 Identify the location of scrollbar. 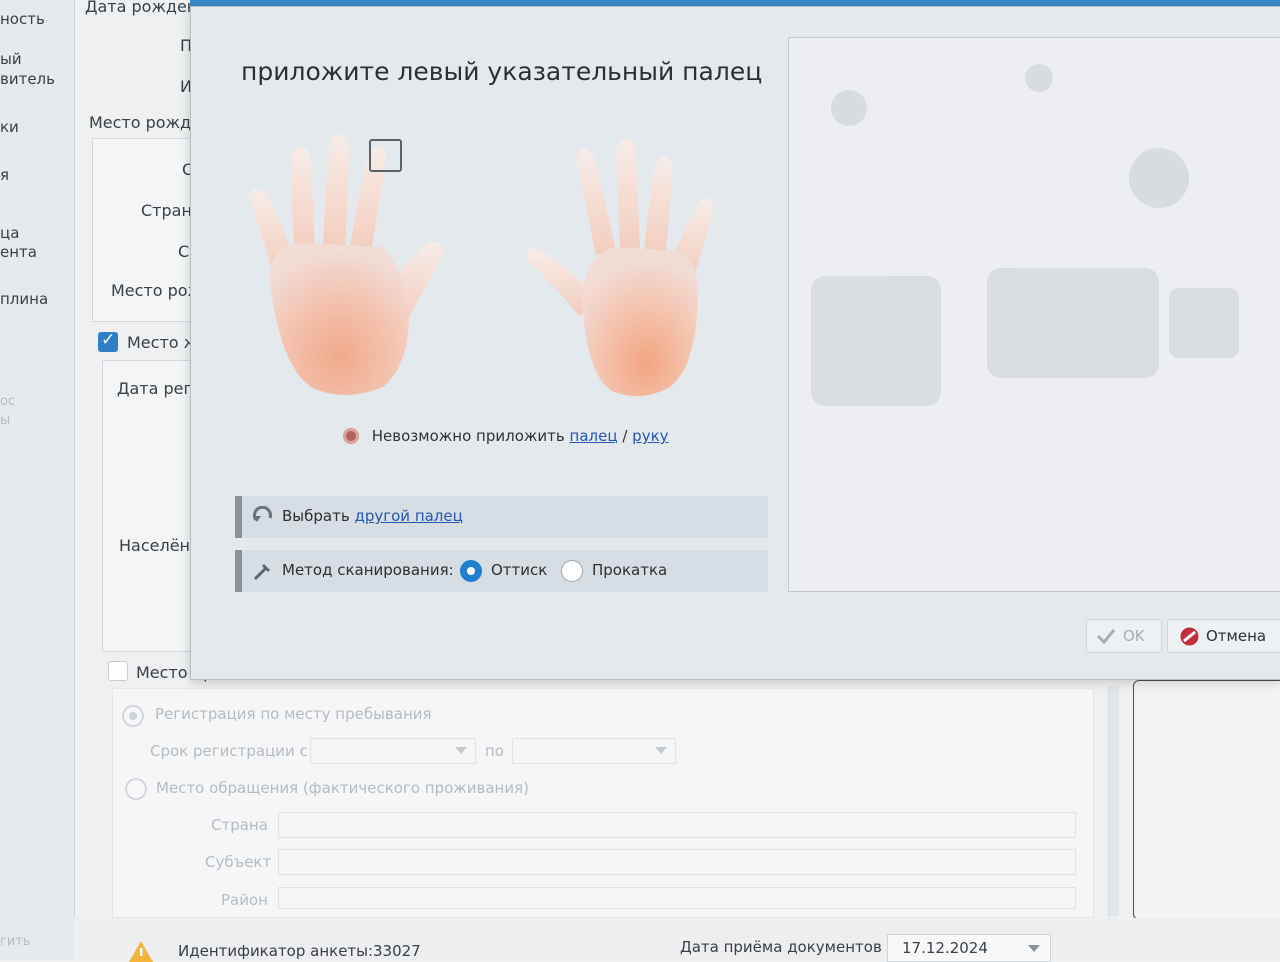
(1113, 801).